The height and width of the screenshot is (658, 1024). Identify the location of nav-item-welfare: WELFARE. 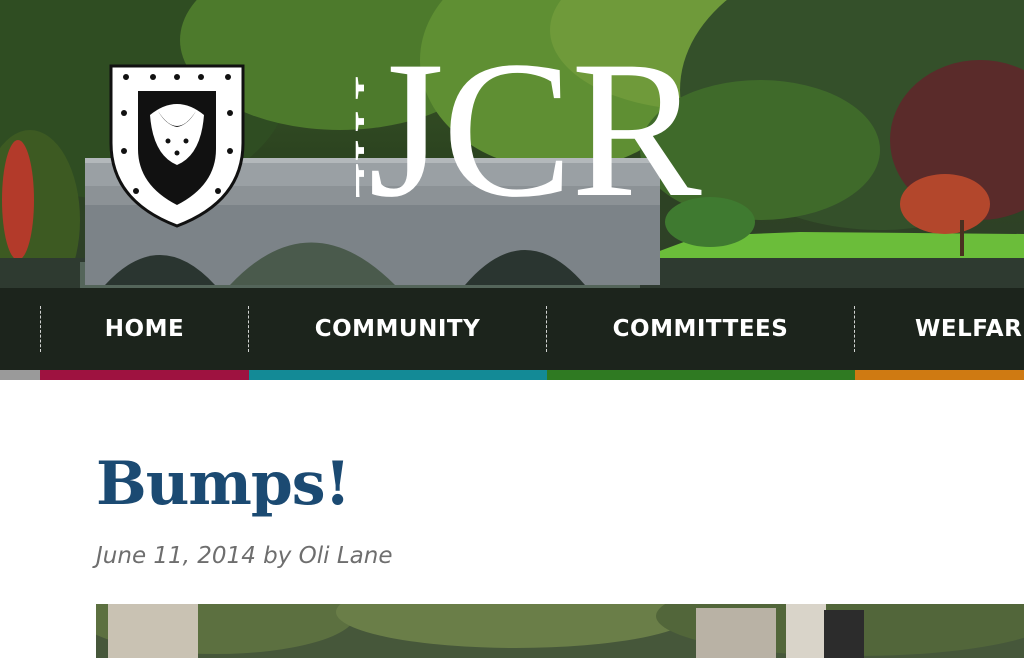
(969, 329).